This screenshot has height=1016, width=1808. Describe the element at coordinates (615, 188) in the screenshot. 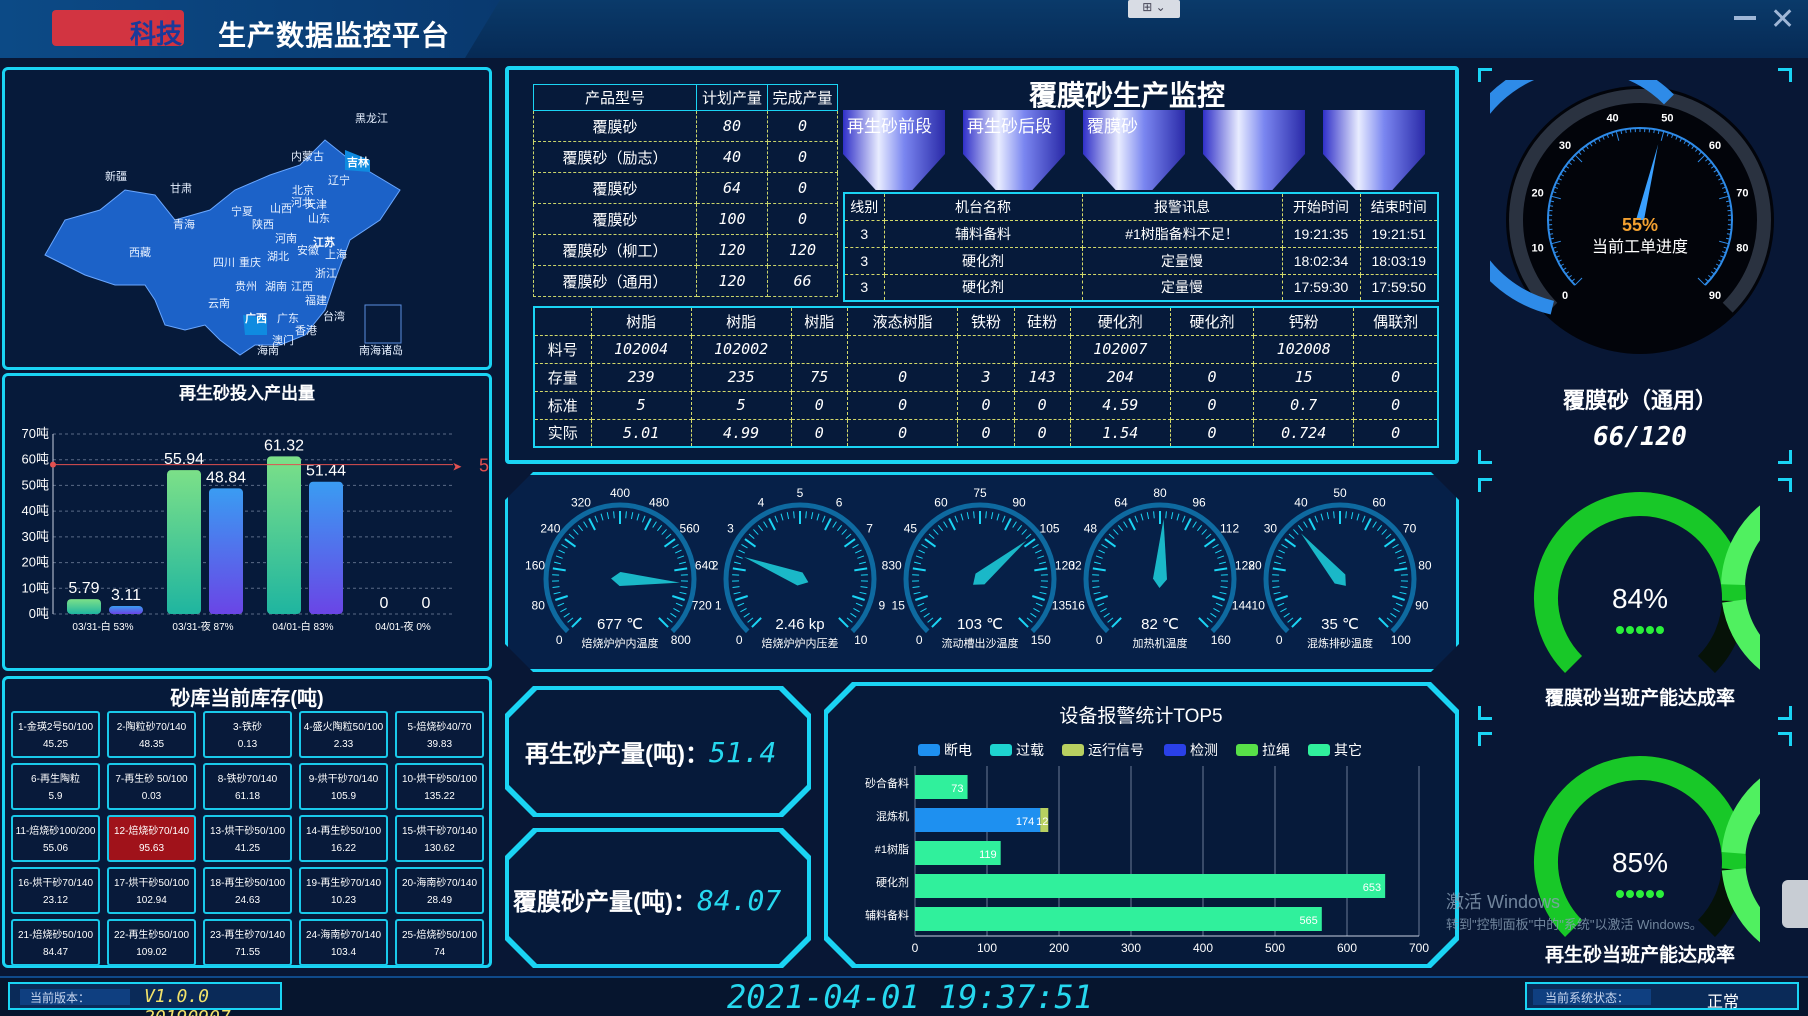

I see `cell: 覆膜砂` at that location.